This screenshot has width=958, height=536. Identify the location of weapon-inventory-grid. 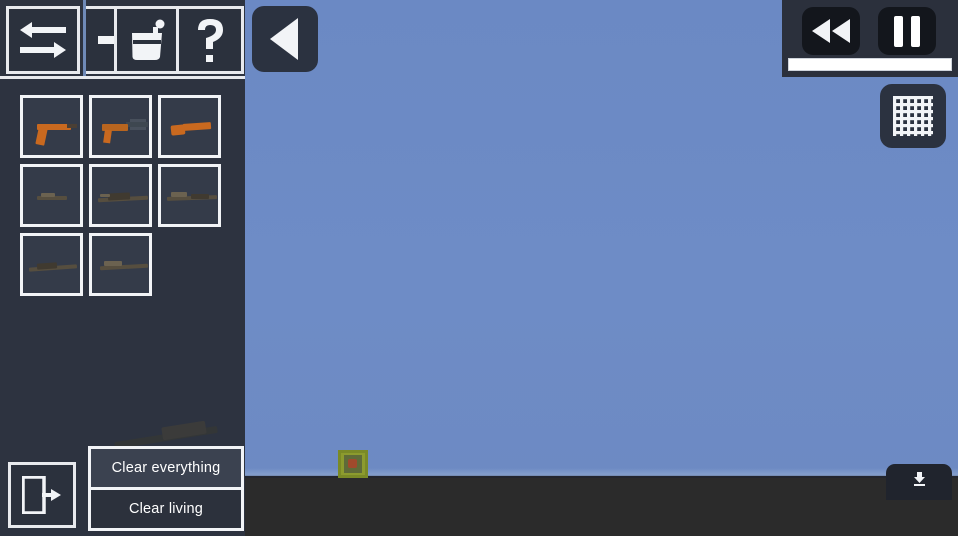
(127, 198).